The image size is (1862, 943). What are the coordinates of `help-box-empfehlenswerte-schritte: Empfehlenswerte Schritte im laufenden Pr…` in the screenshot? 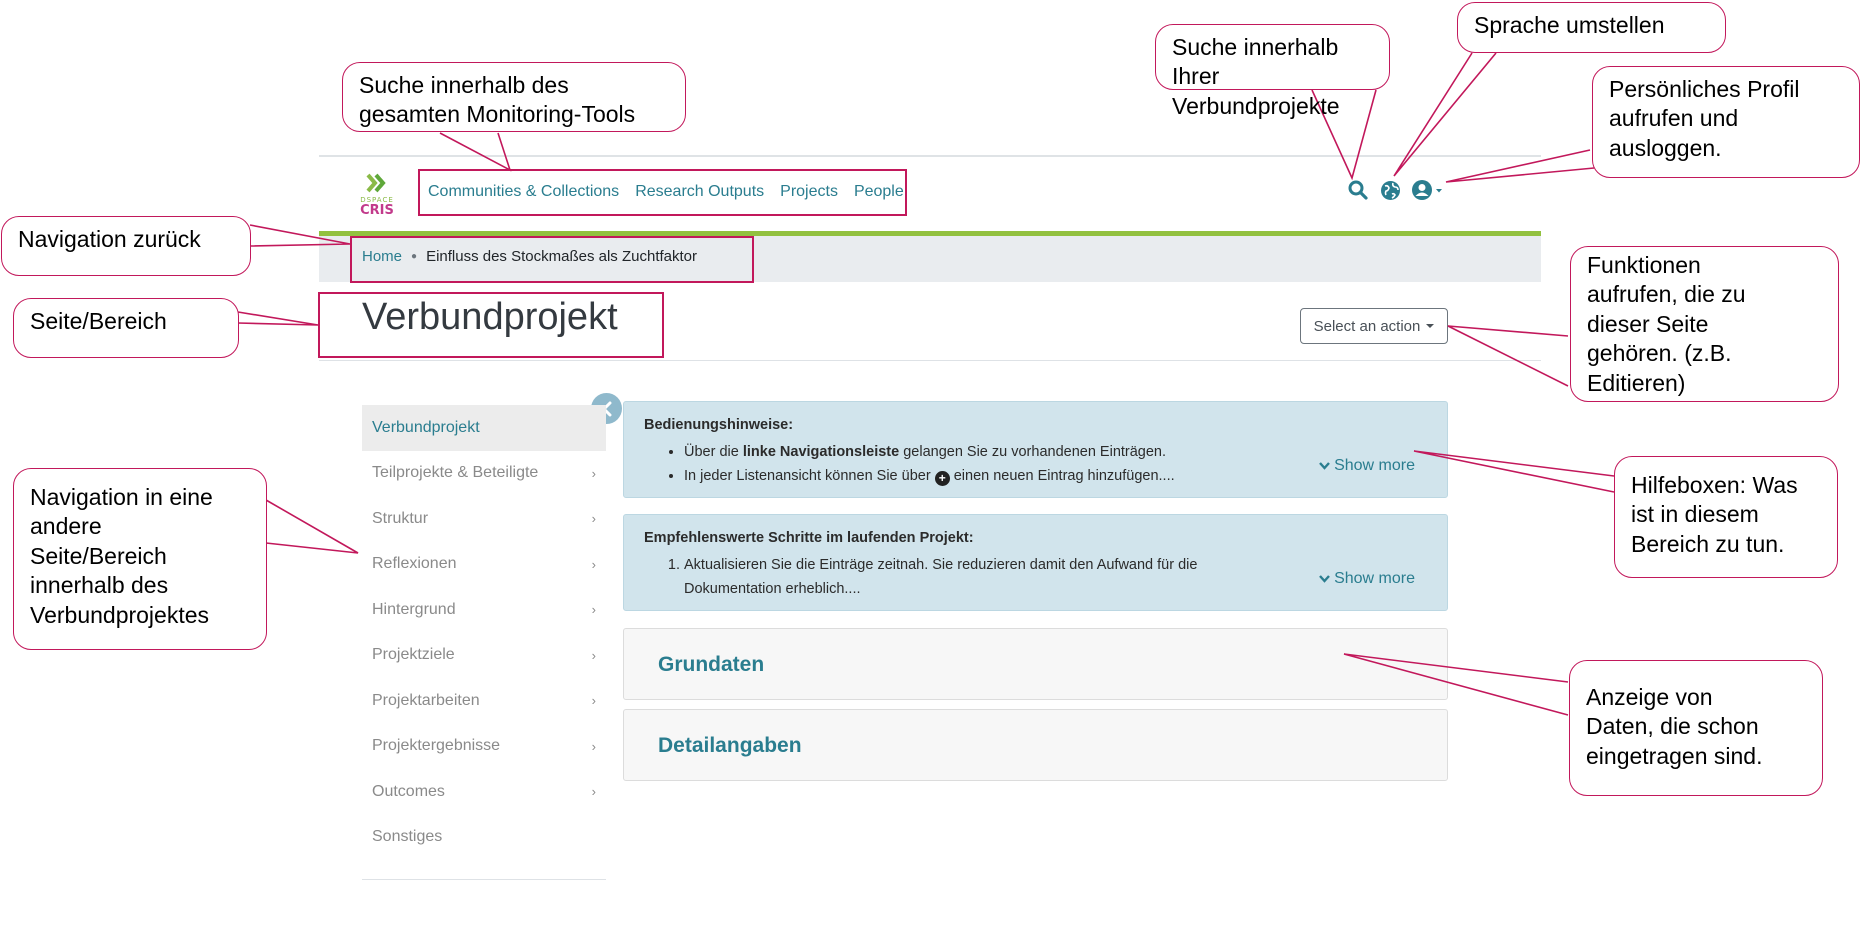 It's located at (1035, 562).